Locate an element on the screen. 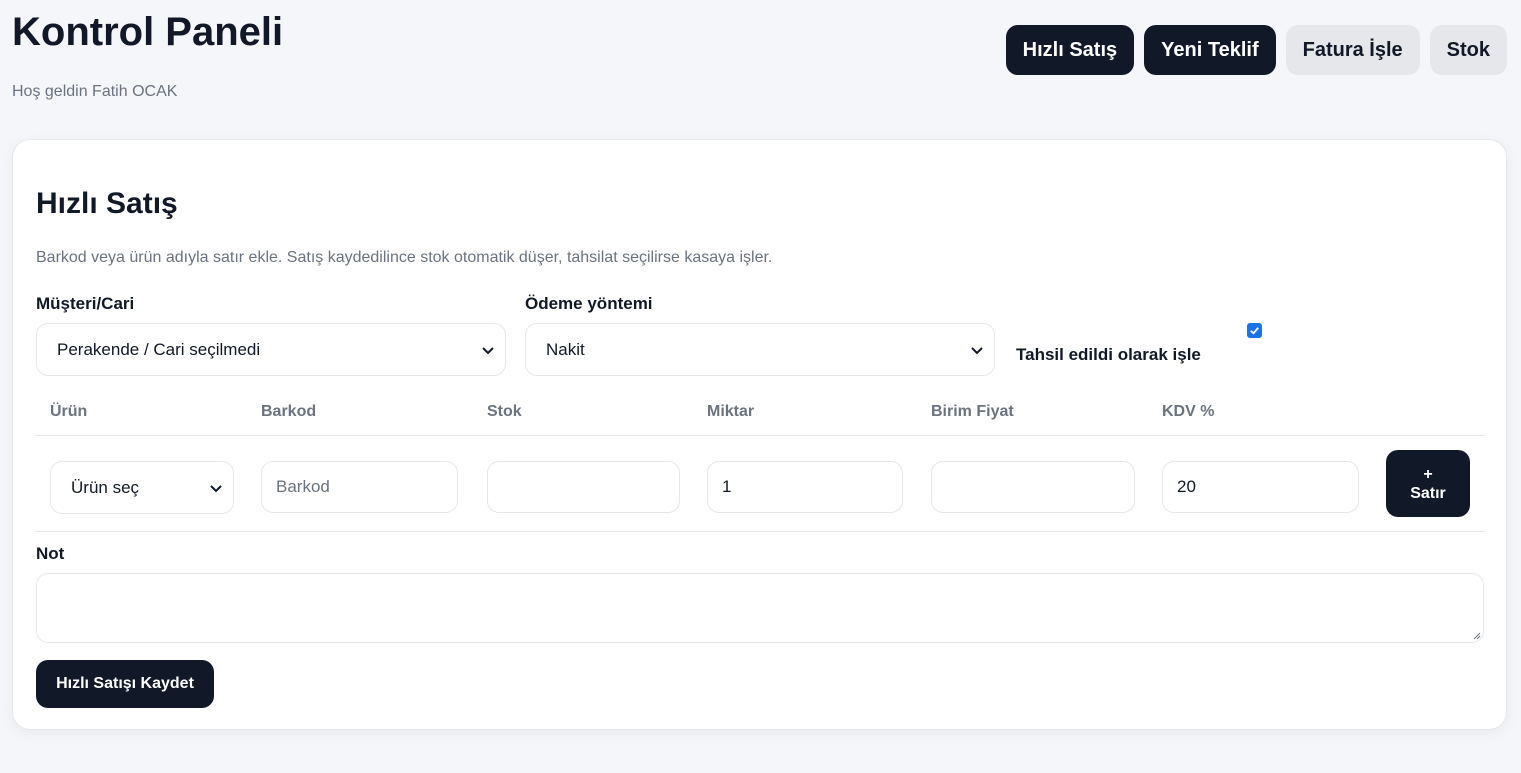 The image size is (1521, 773). payment-method-value: Nakit is located at coordinates (565, 349).